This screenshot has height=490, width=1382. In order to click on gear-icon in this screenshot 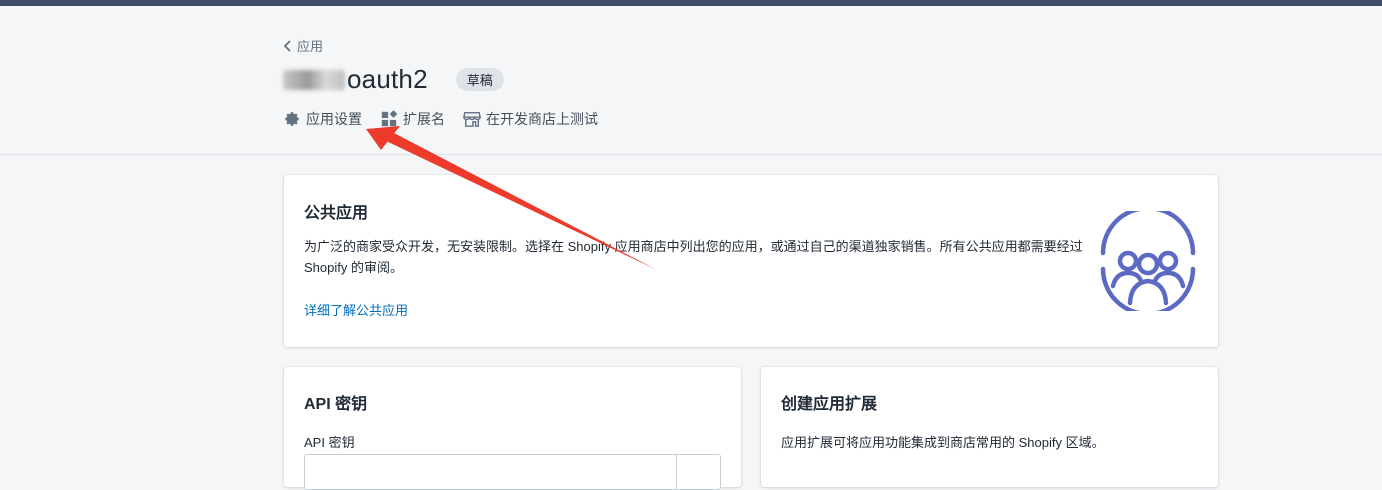, I will do `click(292, 119)`.